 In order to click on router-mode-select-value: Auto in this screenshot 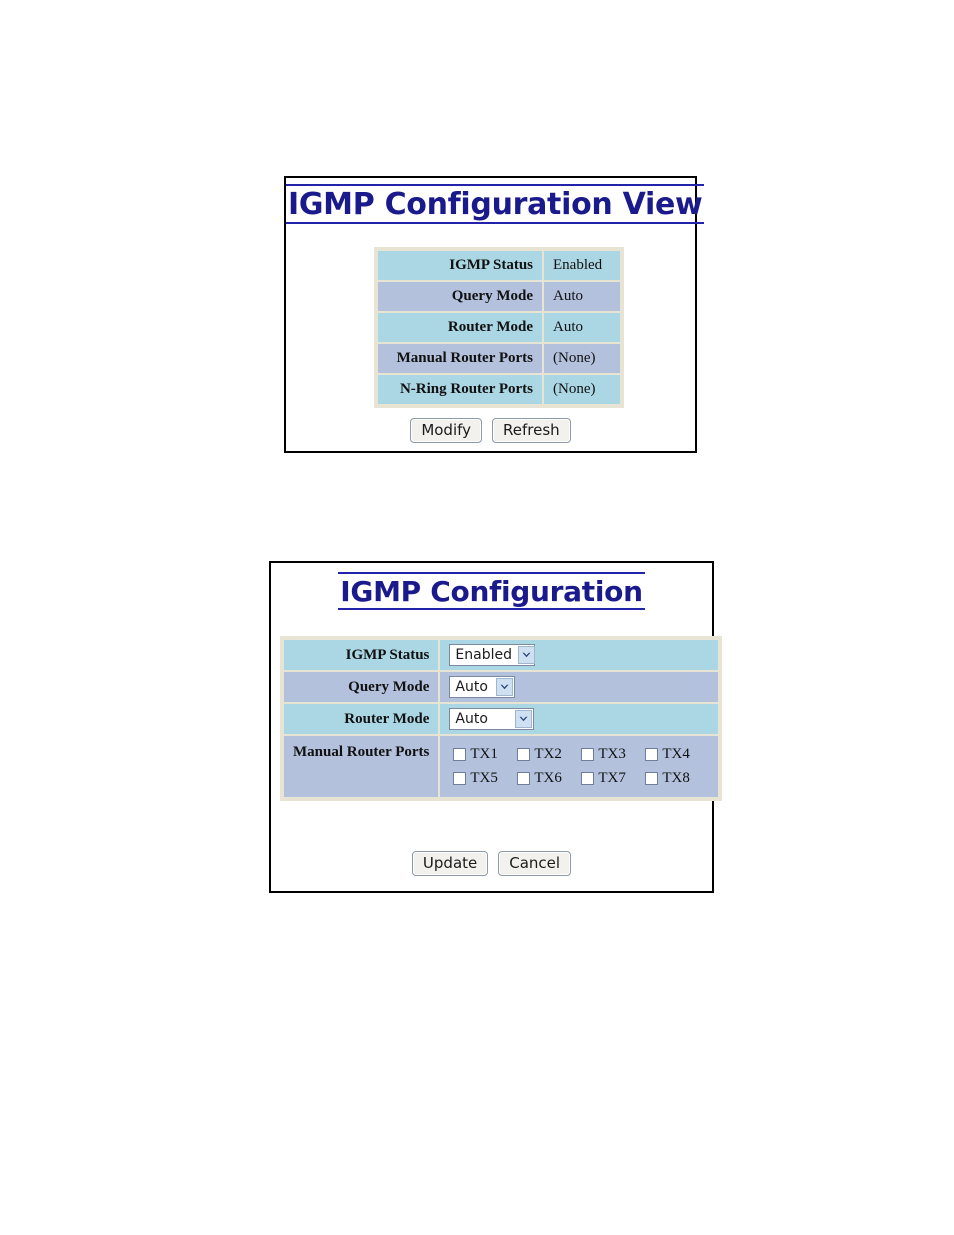, I will do `click(471, 719)`.